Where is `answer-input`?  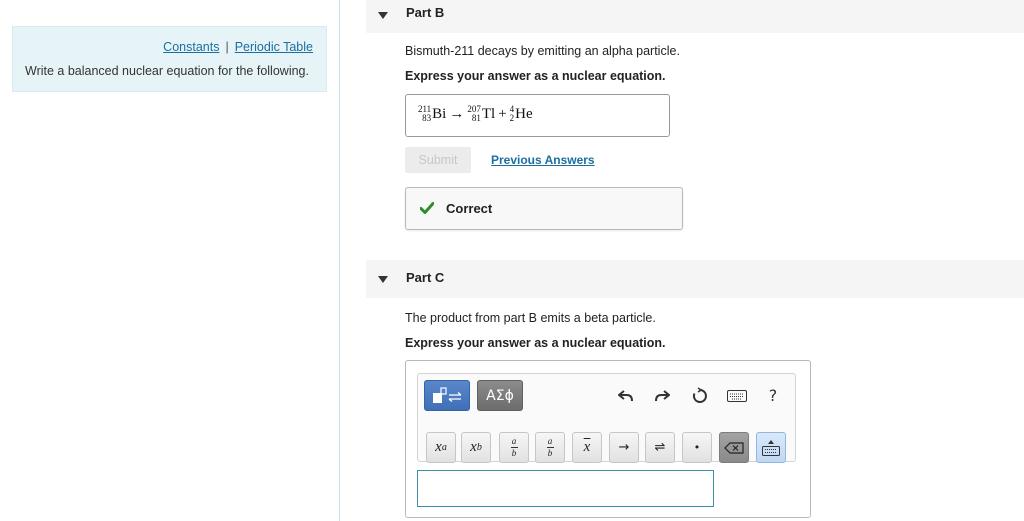 answer-input is located at coordinates (565, 488).